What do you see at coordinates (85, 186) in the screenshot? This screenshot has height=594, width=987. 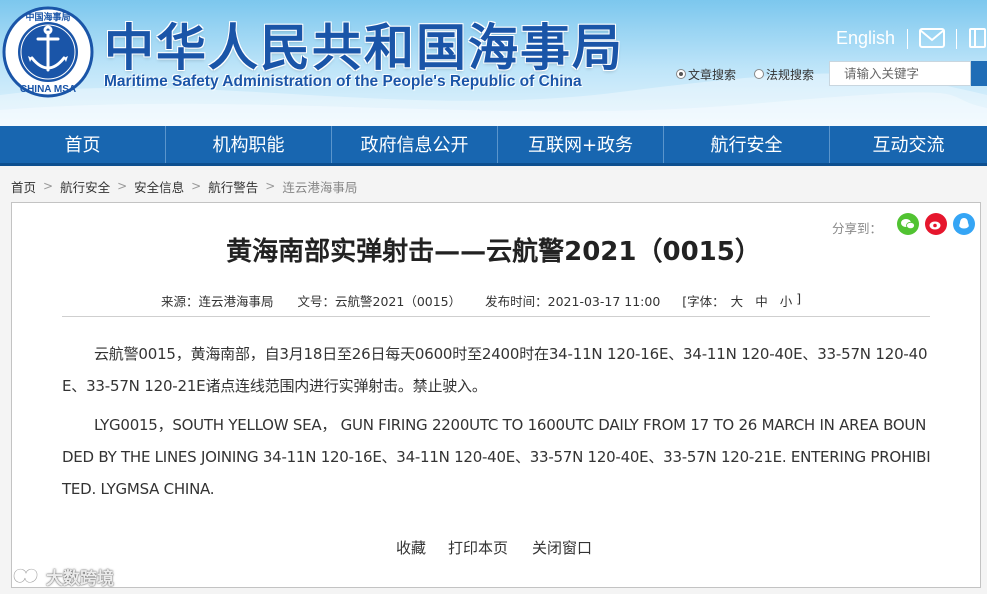 I see `breadcrumb-item: 航行安全` at bounding box center [85, 186].